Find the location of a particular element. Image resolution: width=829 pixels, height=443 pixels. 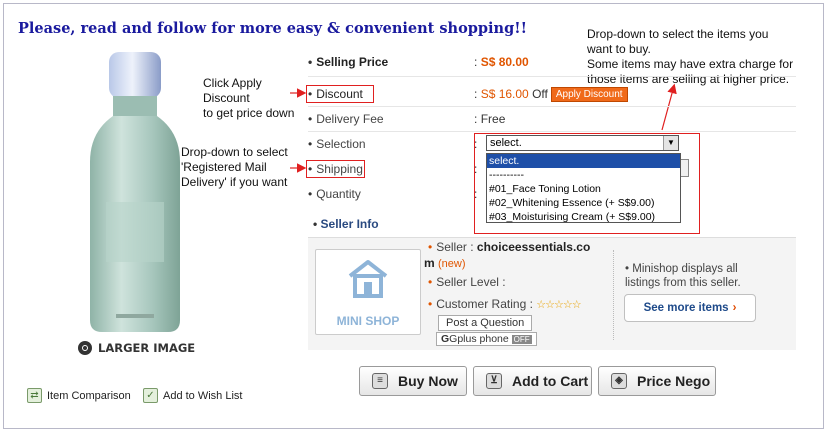

option-item: #01_Face Toning Lotion is located at coordinates (583, 189).